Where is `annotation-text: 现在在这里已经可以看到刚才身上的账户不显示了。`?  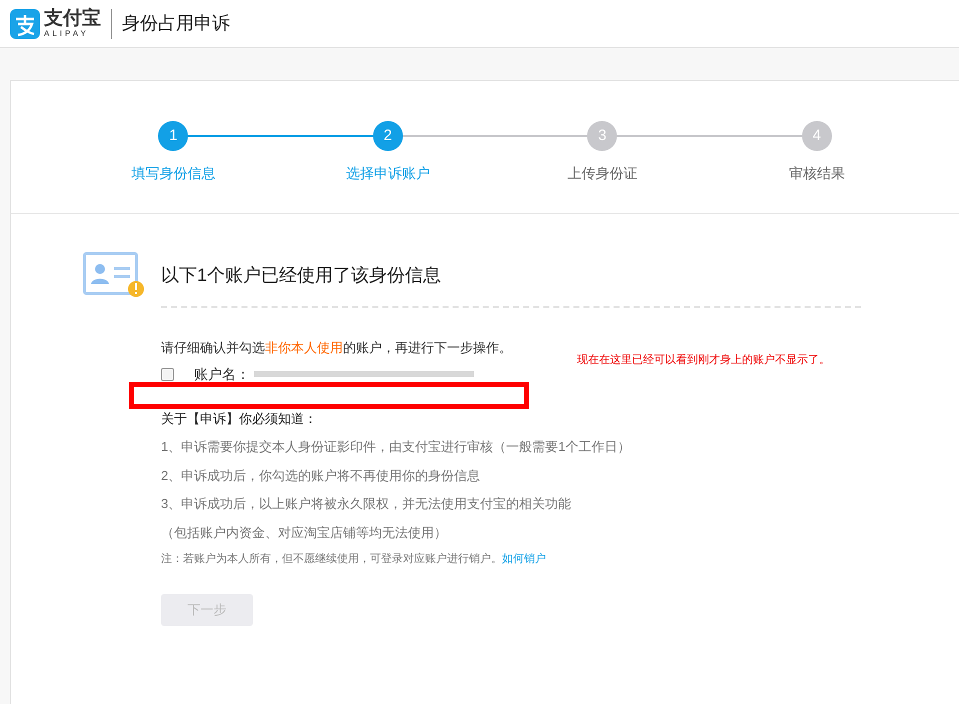 annotation-text: 现在在这里已经可以看到刚才身上的账户不显示了。 is located at coordinates (703, 360).